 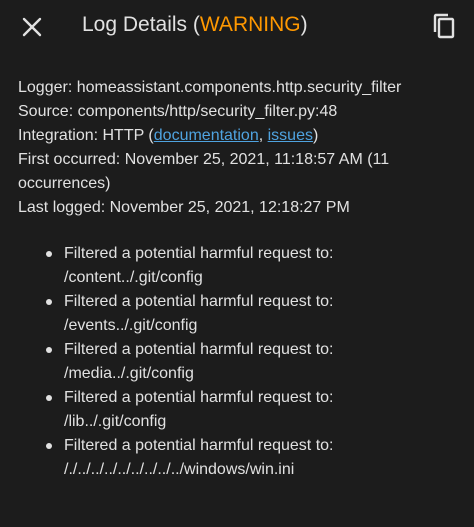 I want to click on integration-close: ), so click(x=315, y=135).